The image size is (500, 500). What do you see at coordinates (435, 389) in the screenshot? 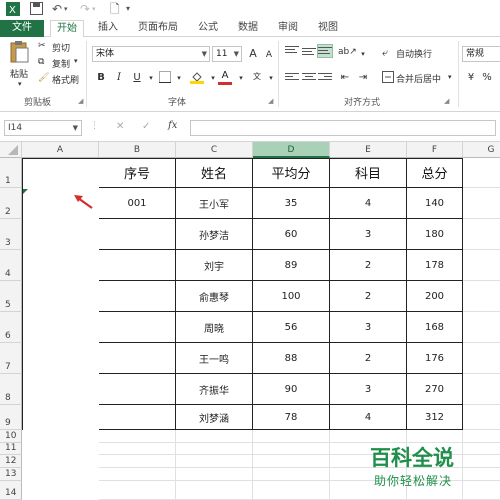
I see `table-cell: 270` at bounding box center [435, 389].